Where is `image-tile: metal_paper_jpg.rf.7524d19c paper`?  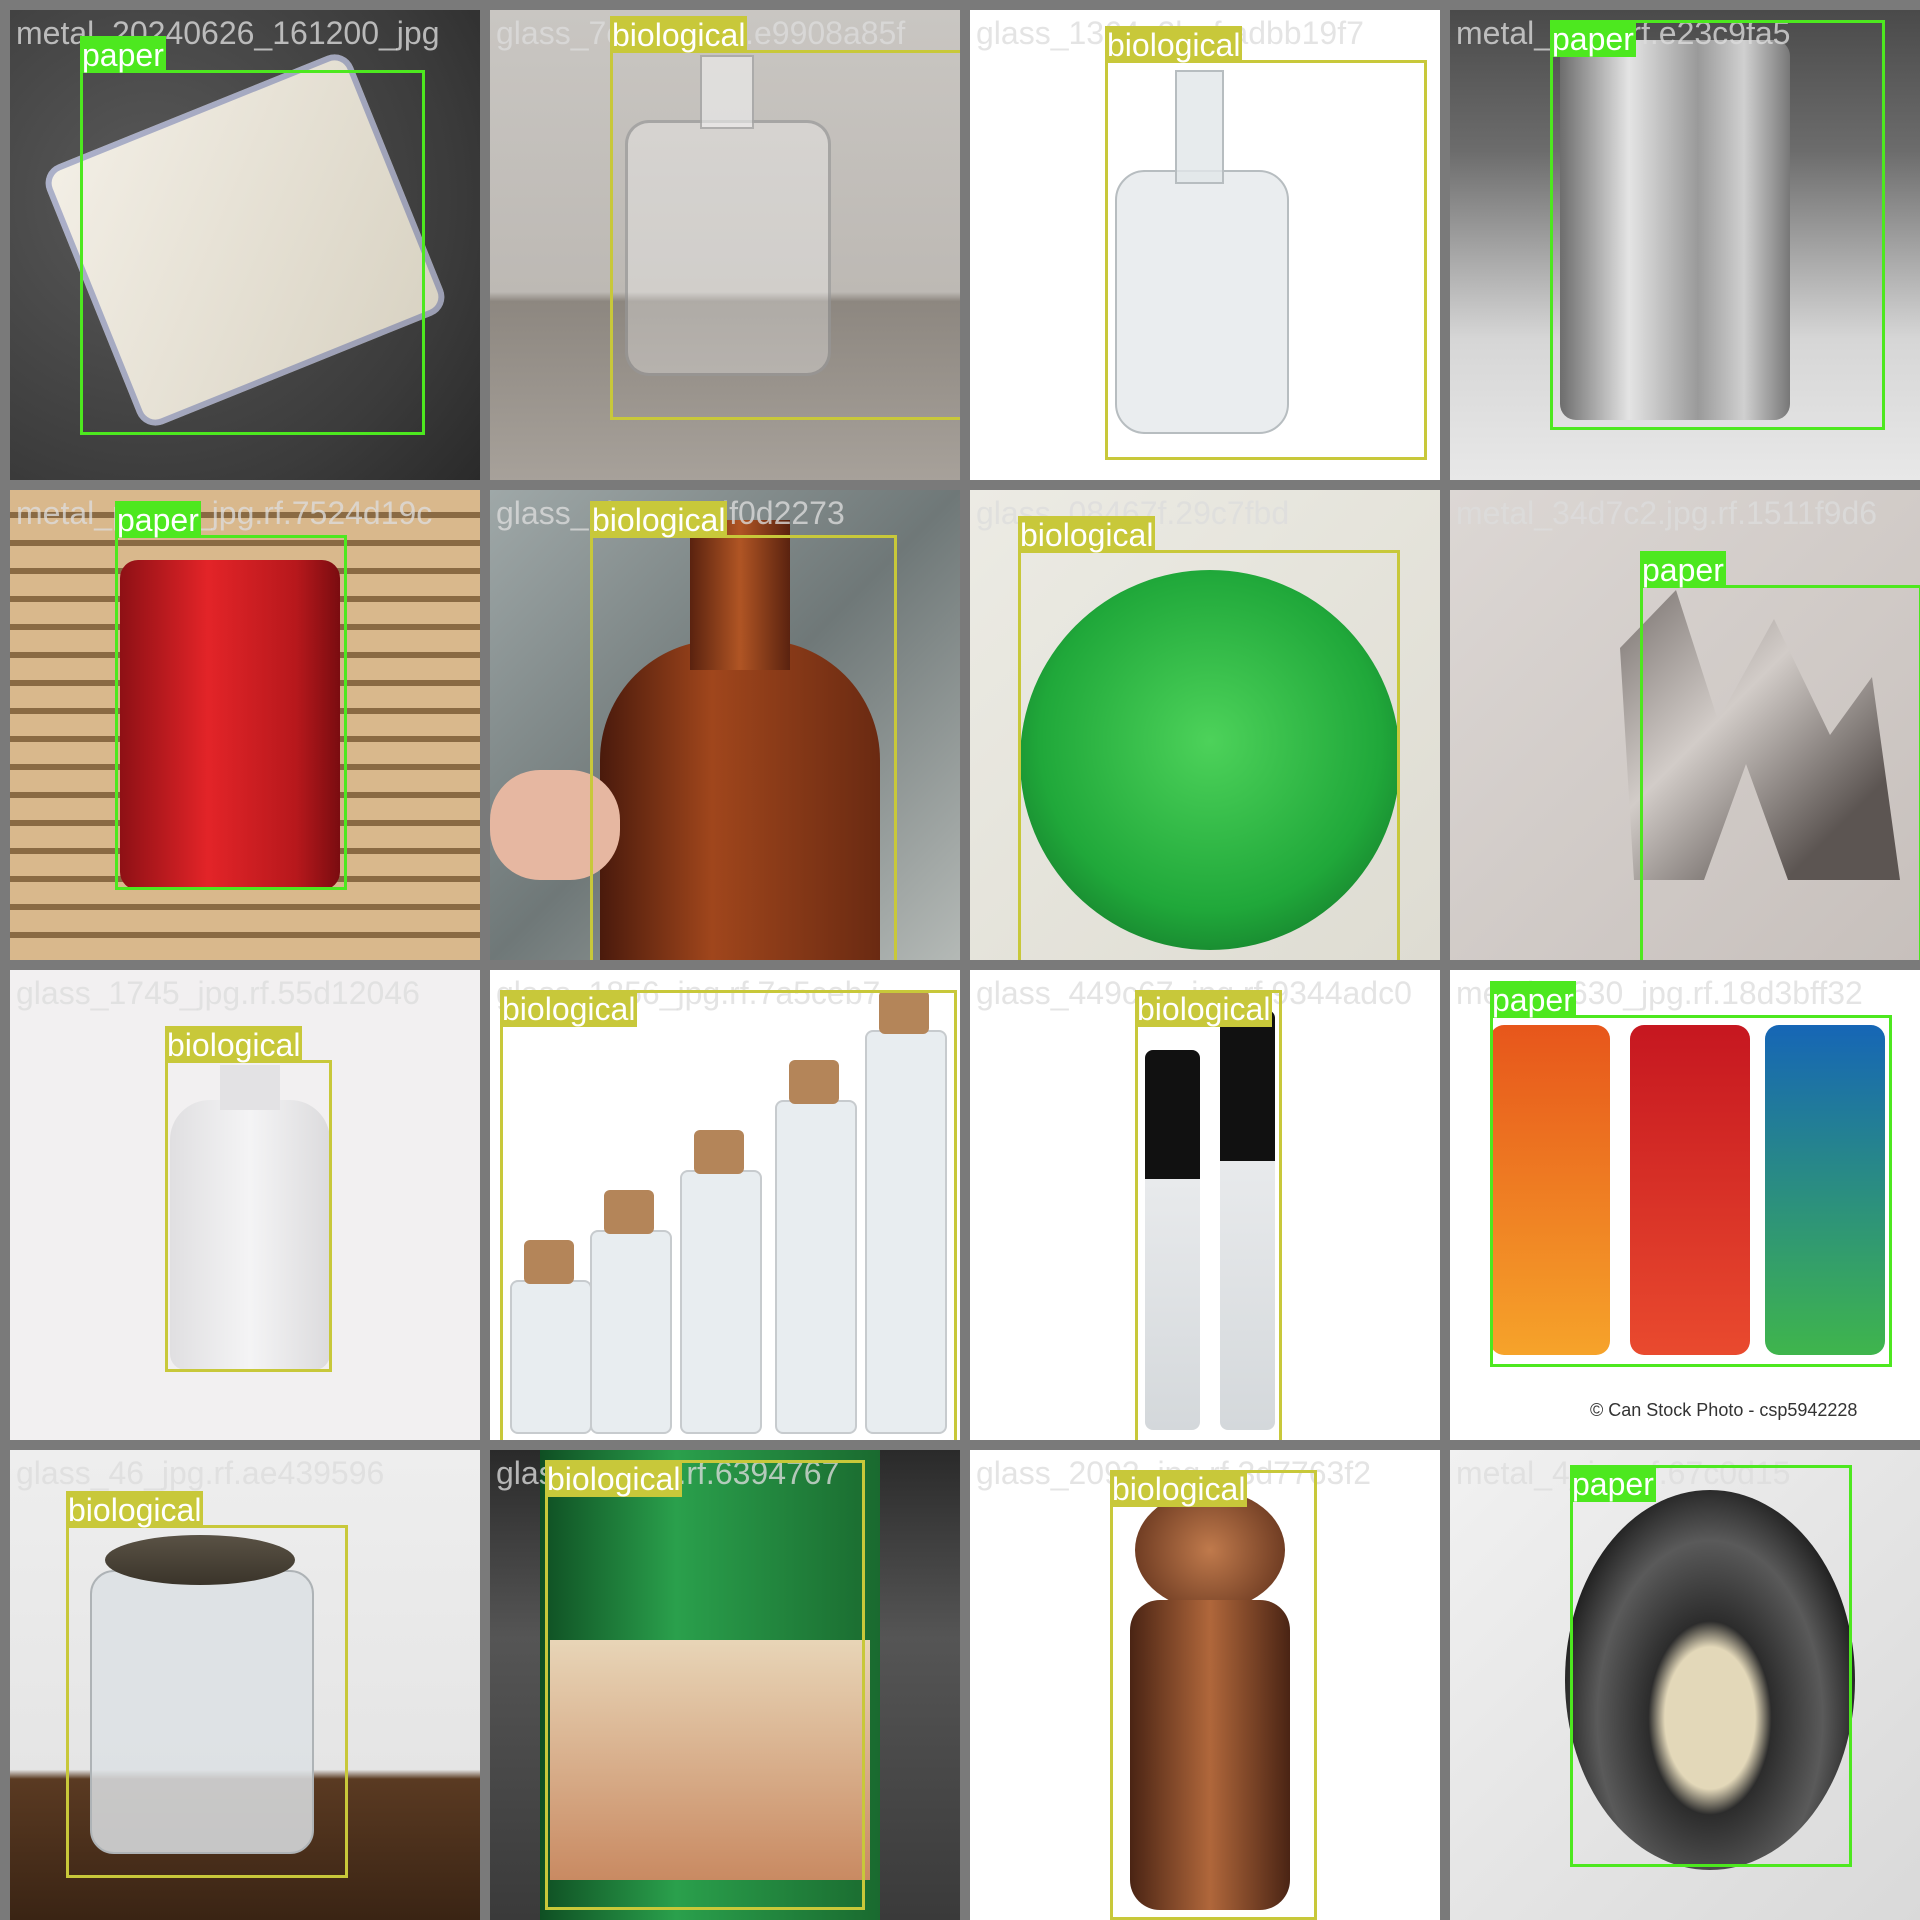 image-tile: metal_paper_jpg.rf.7524d19c paper is located at coordinates (245, 725).